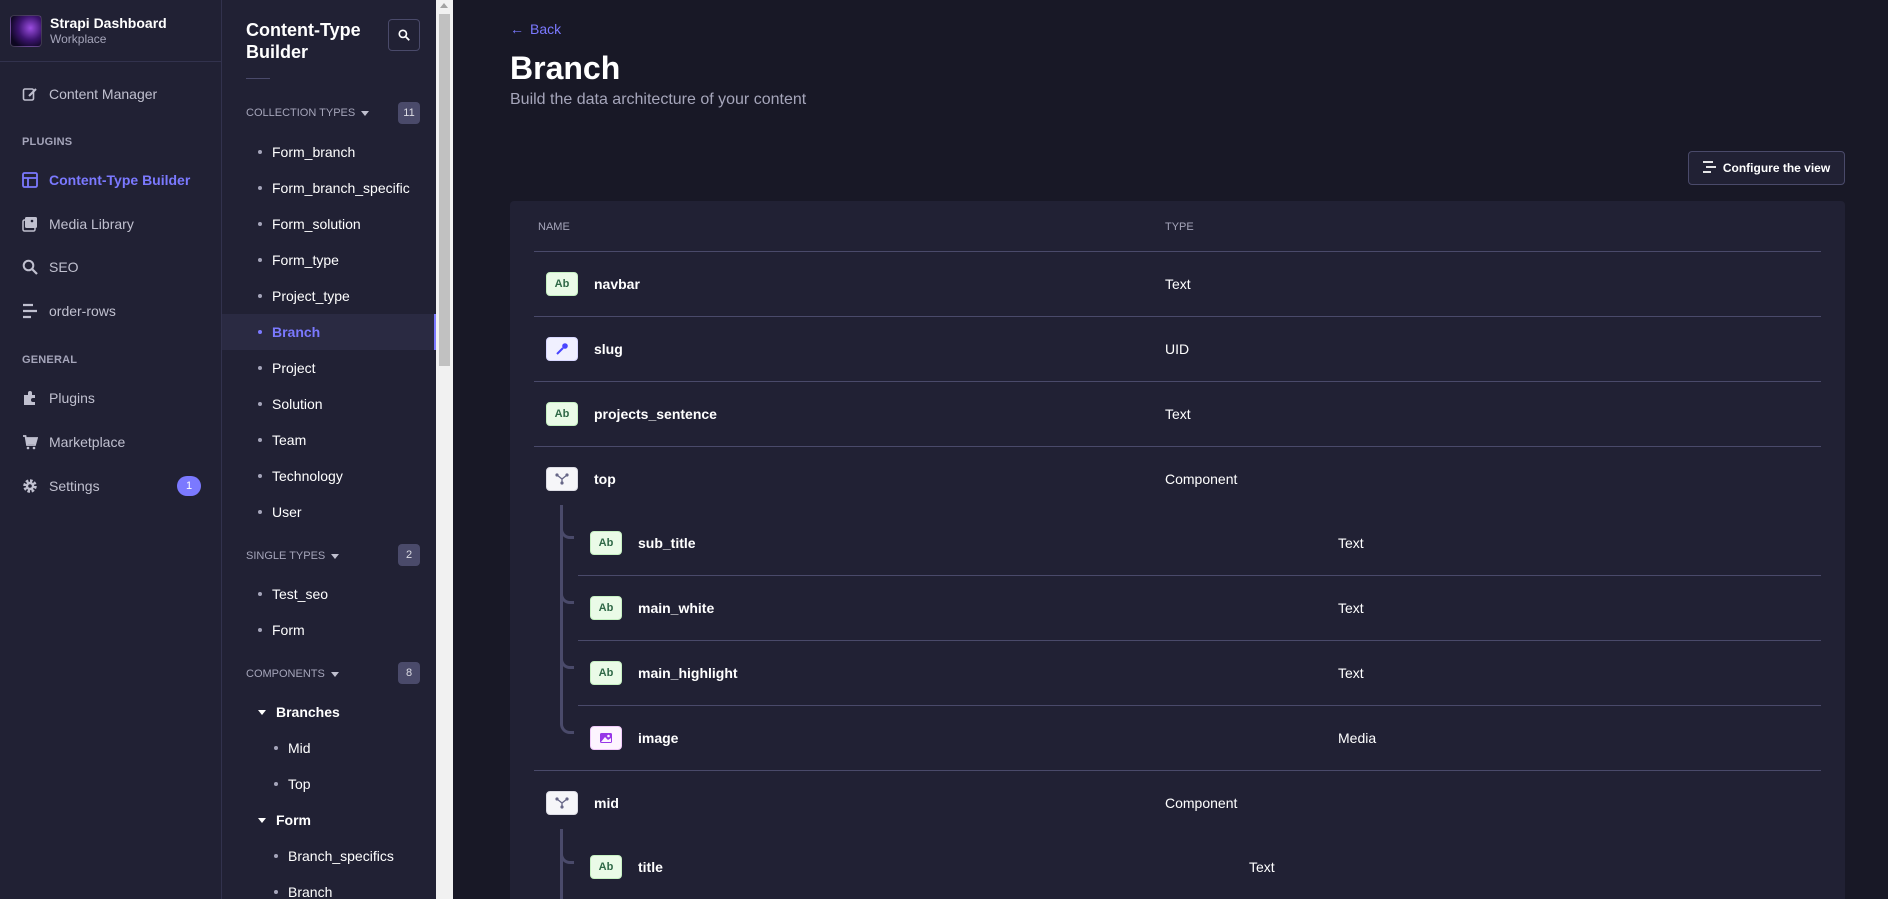 The image size is (1888, 899). Describe the element at coordinates (1177, 251) in the screenshot. I see `header-divider` at that location.